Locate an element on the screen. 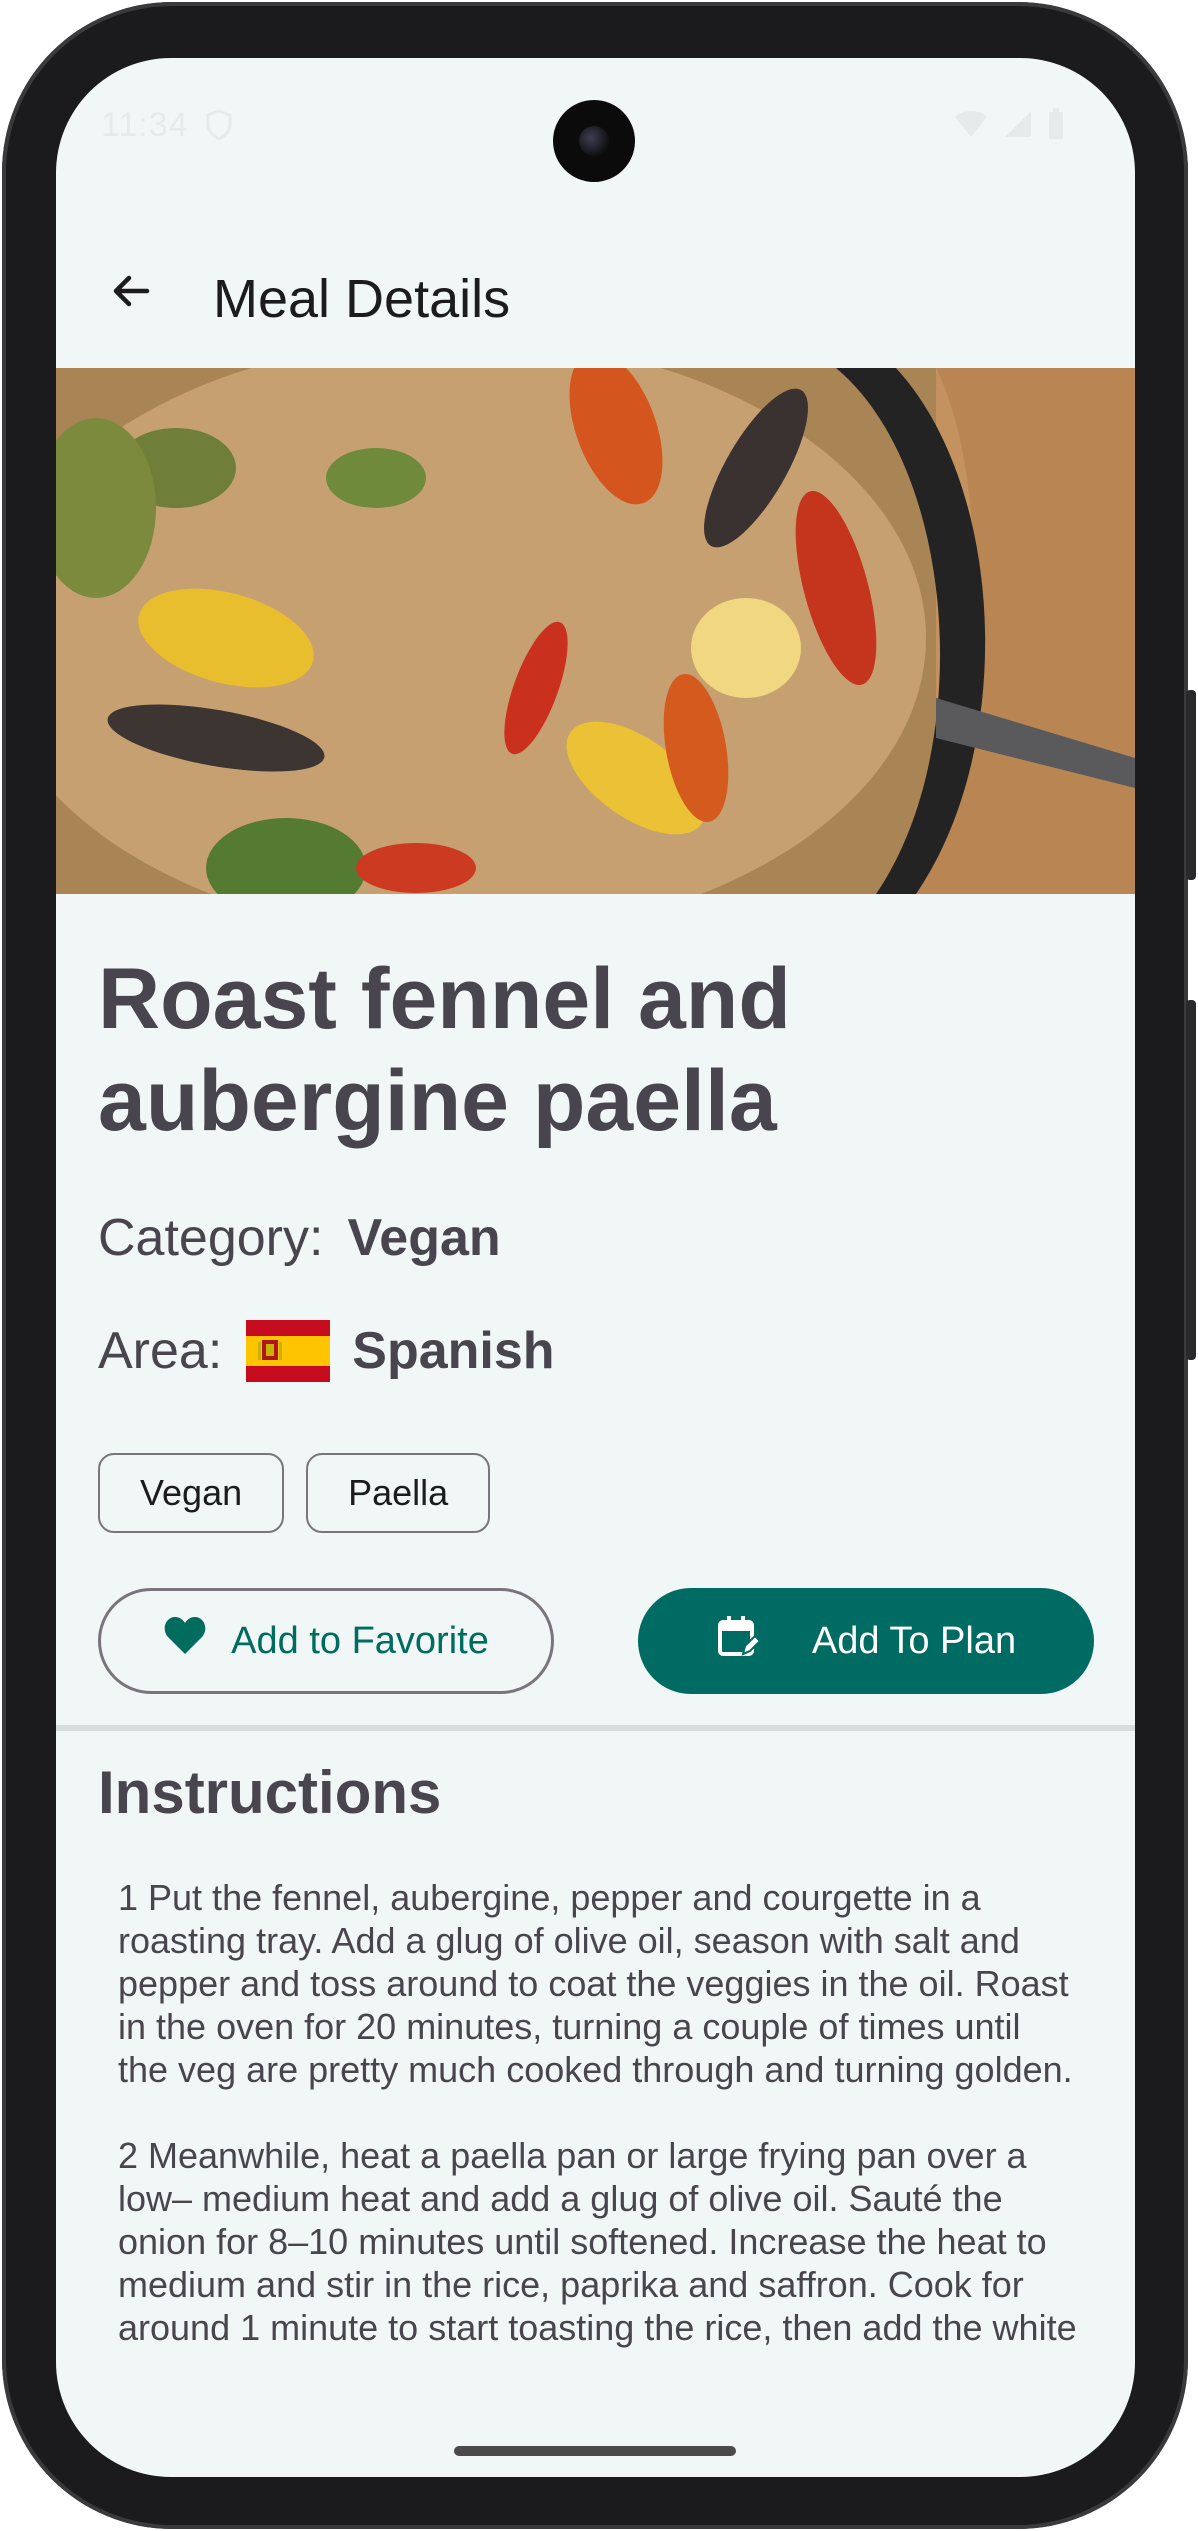  power-button is located at coordinates (1191, 785).